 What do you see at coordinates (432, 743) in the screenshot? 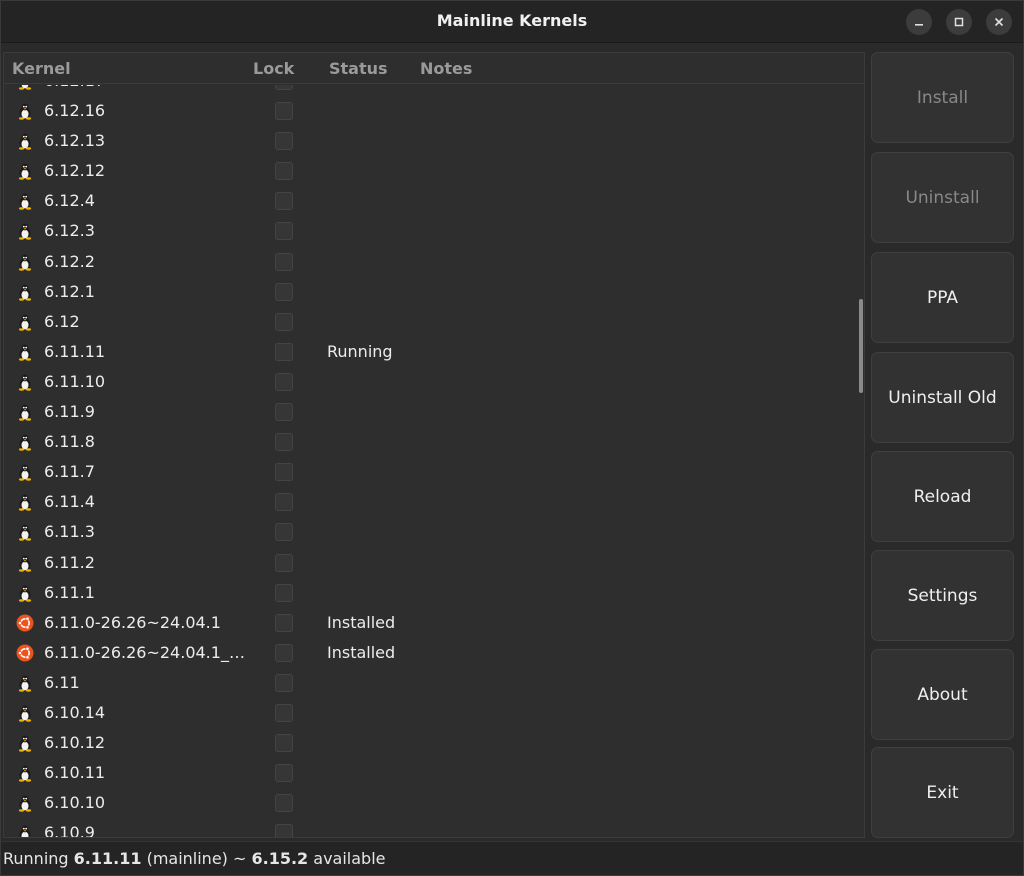
I see `kernel-row: 6.10.12` at bounding box center [432, 743].